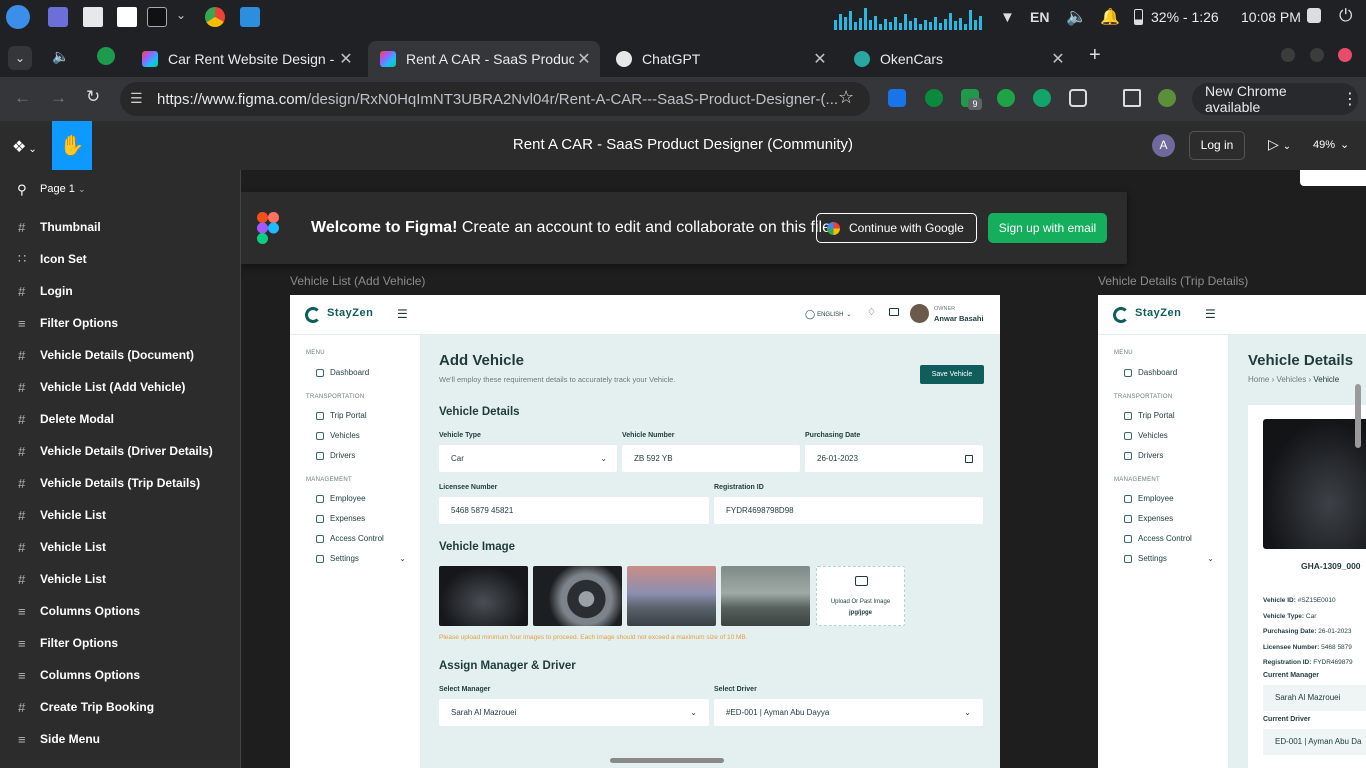  I want to click on search-icon: ⚲, so click(22, 190).